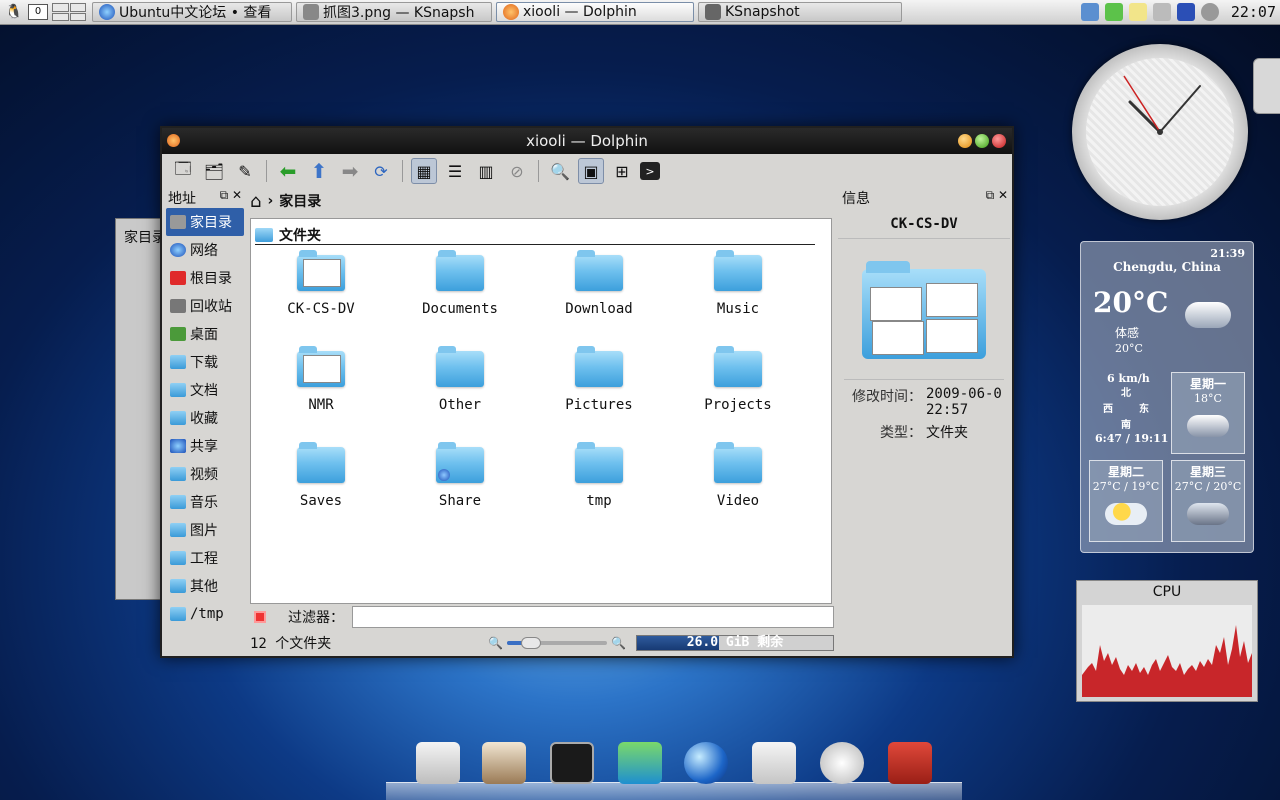 The image size is (1280, 800). What do you see at coordinates (738, 489) in the screenshot?
I see `file-item: Video` at bounding box center [738, 489].